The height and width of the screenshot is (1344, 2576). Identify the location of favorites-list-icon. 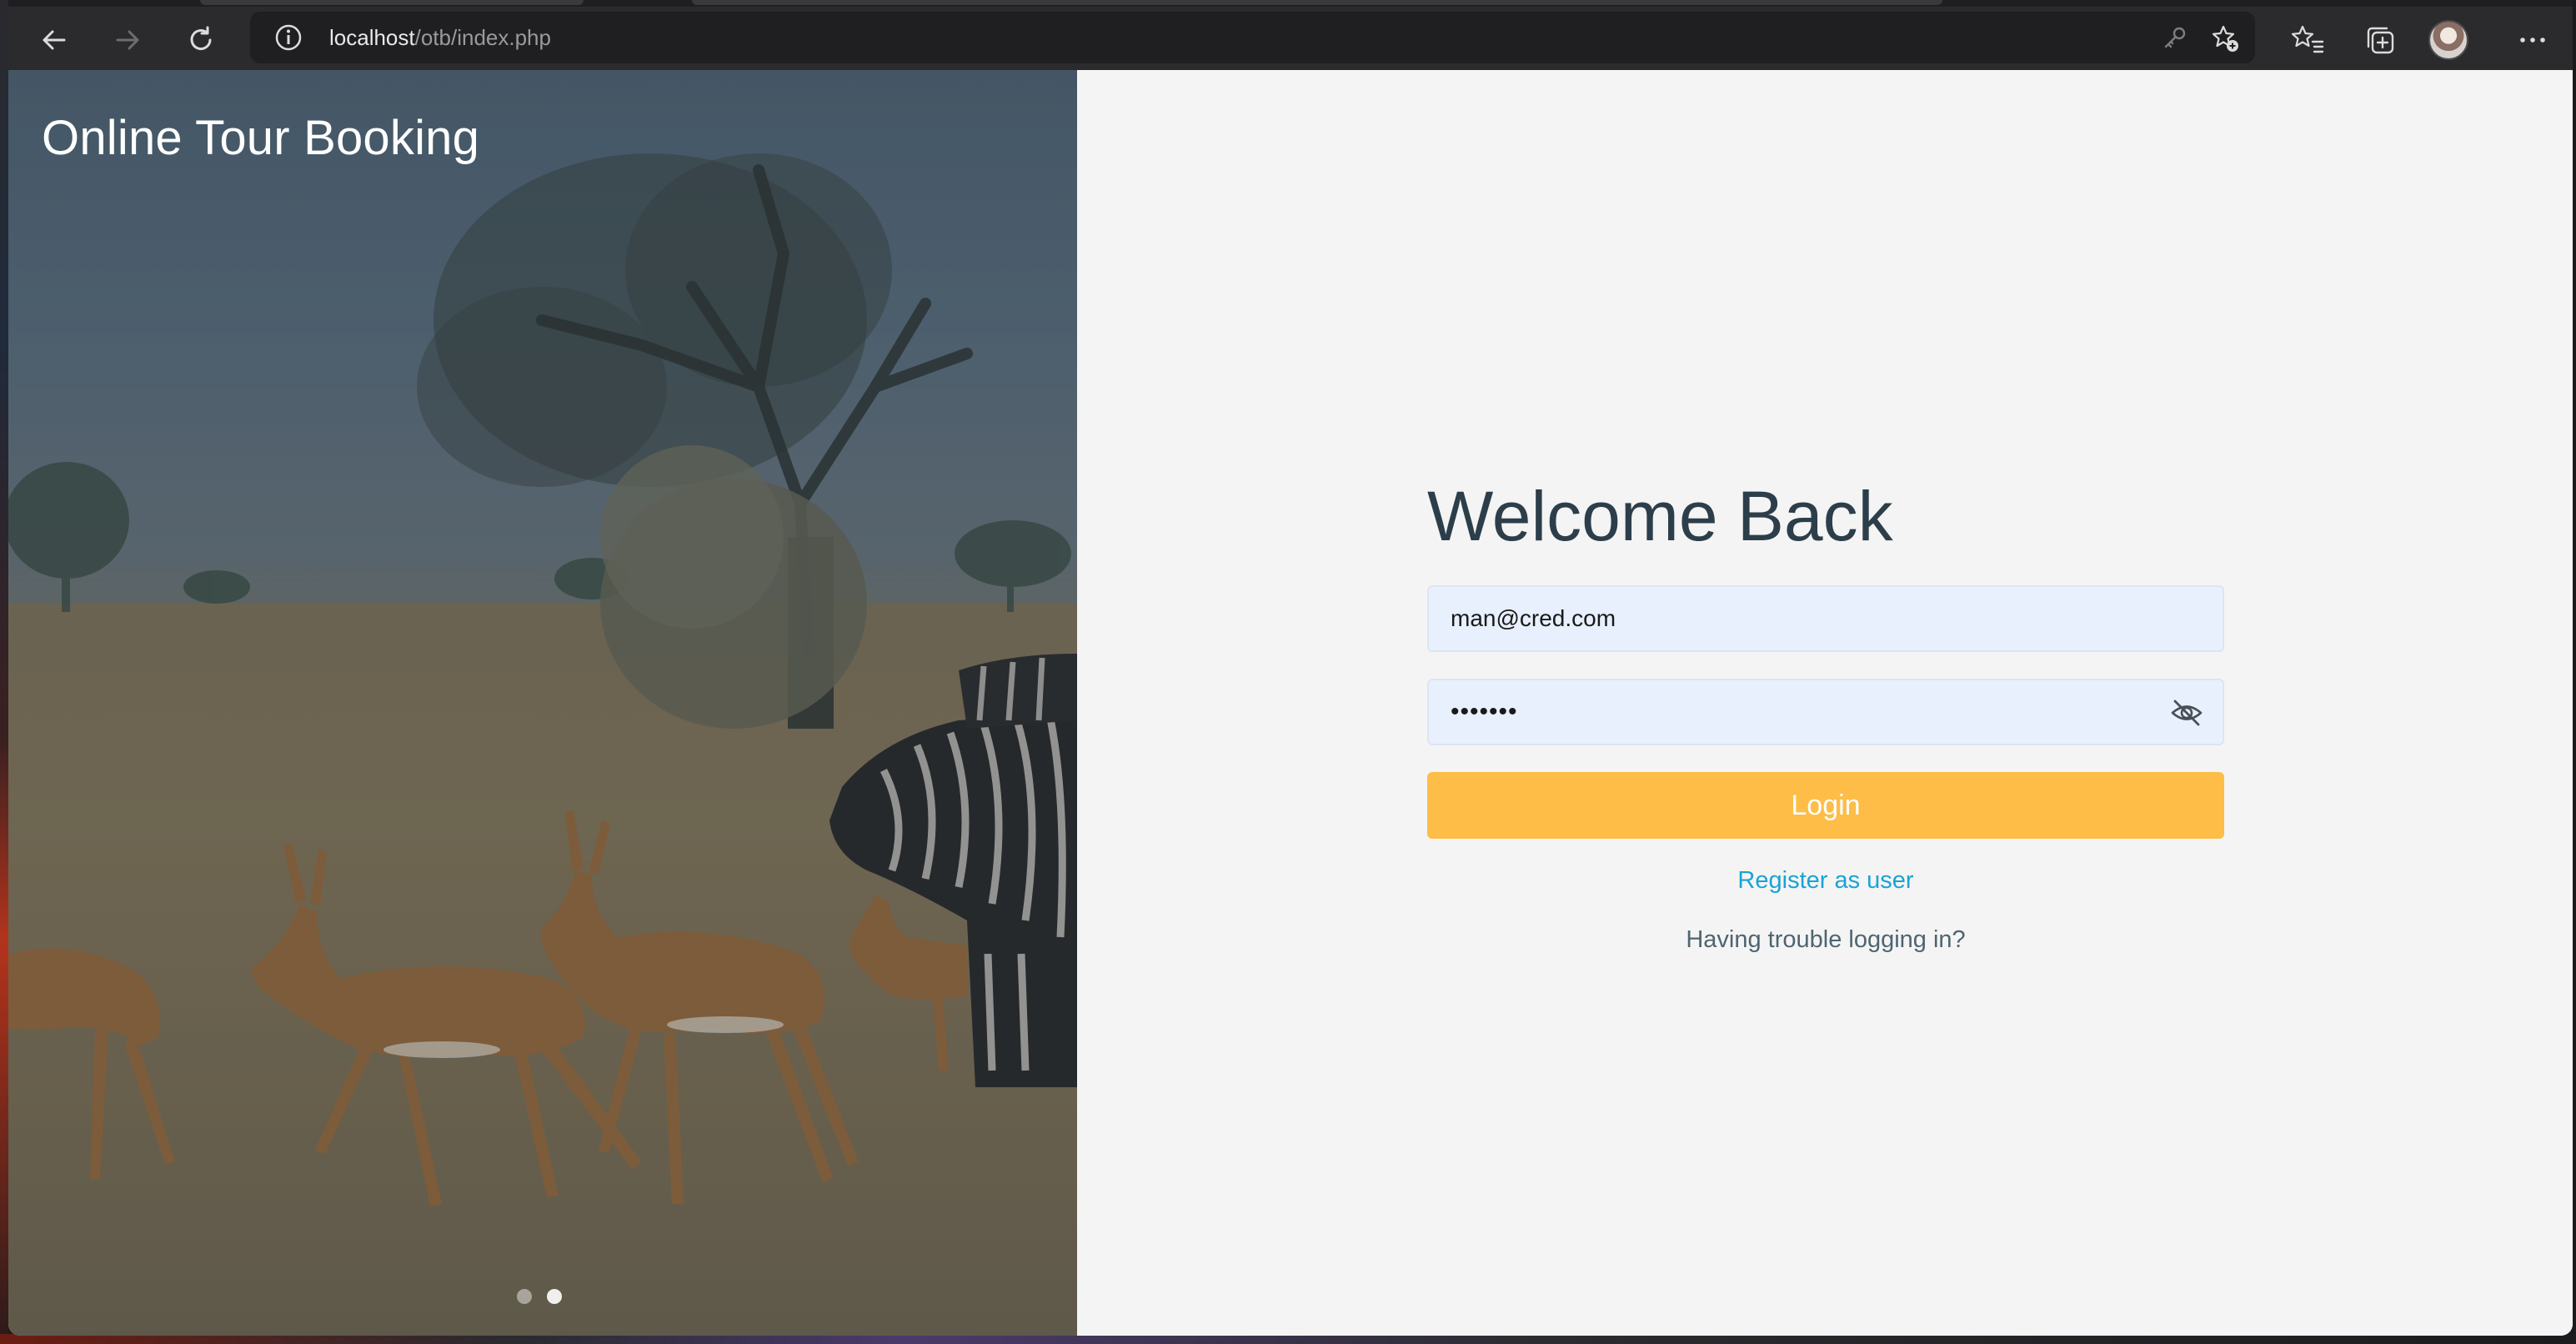
(2307, 39).